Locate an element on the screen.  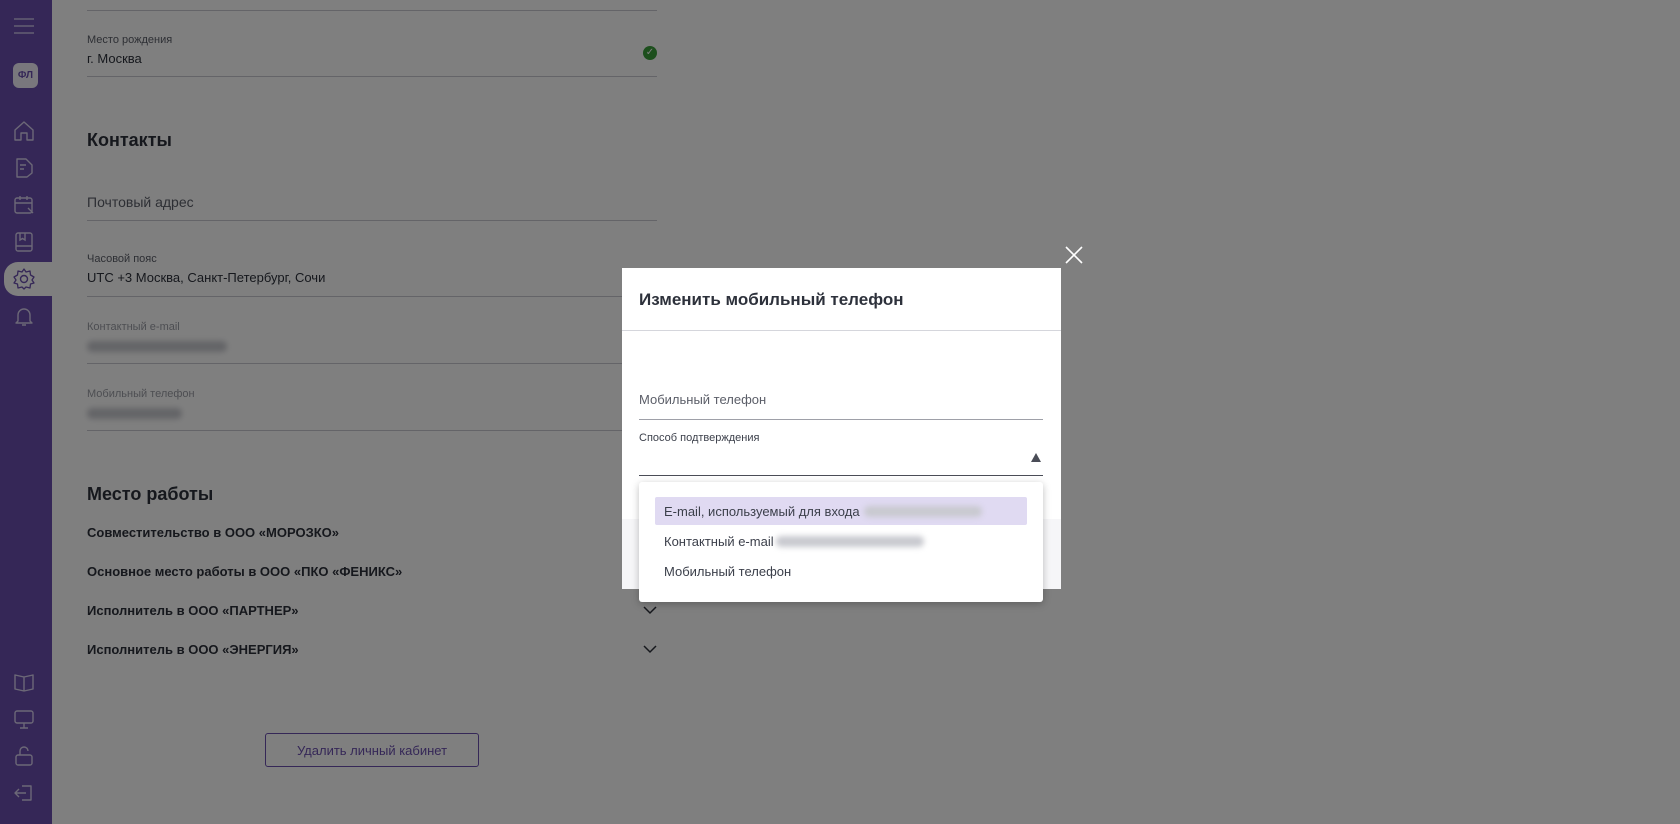
new-phone-input: Мобильный телефон is located at coordinates (841, 400).